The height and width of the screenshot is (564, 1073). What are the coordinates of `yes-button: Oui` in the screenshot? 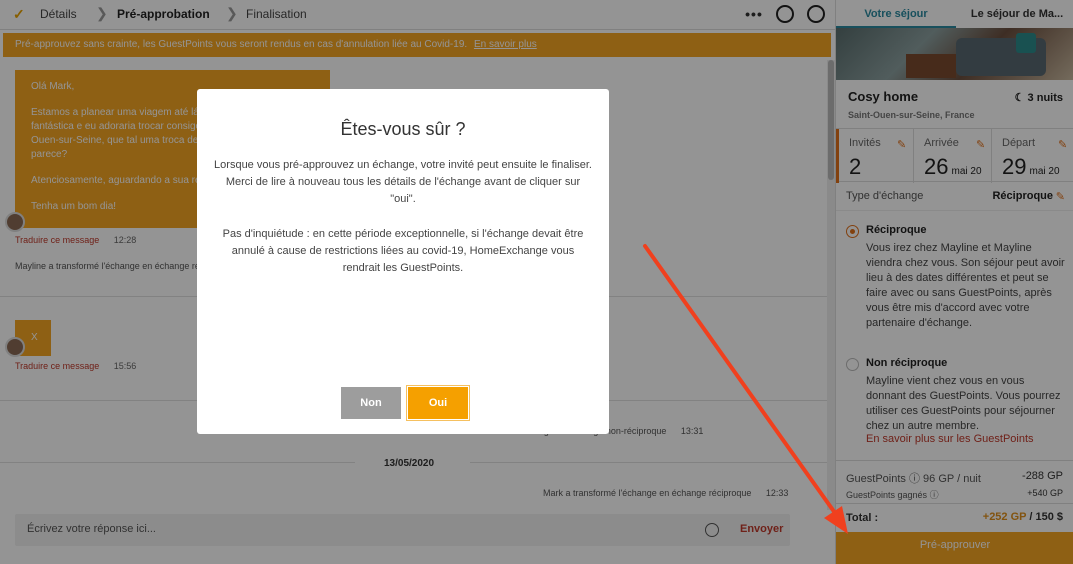 It's located at (438, 403).